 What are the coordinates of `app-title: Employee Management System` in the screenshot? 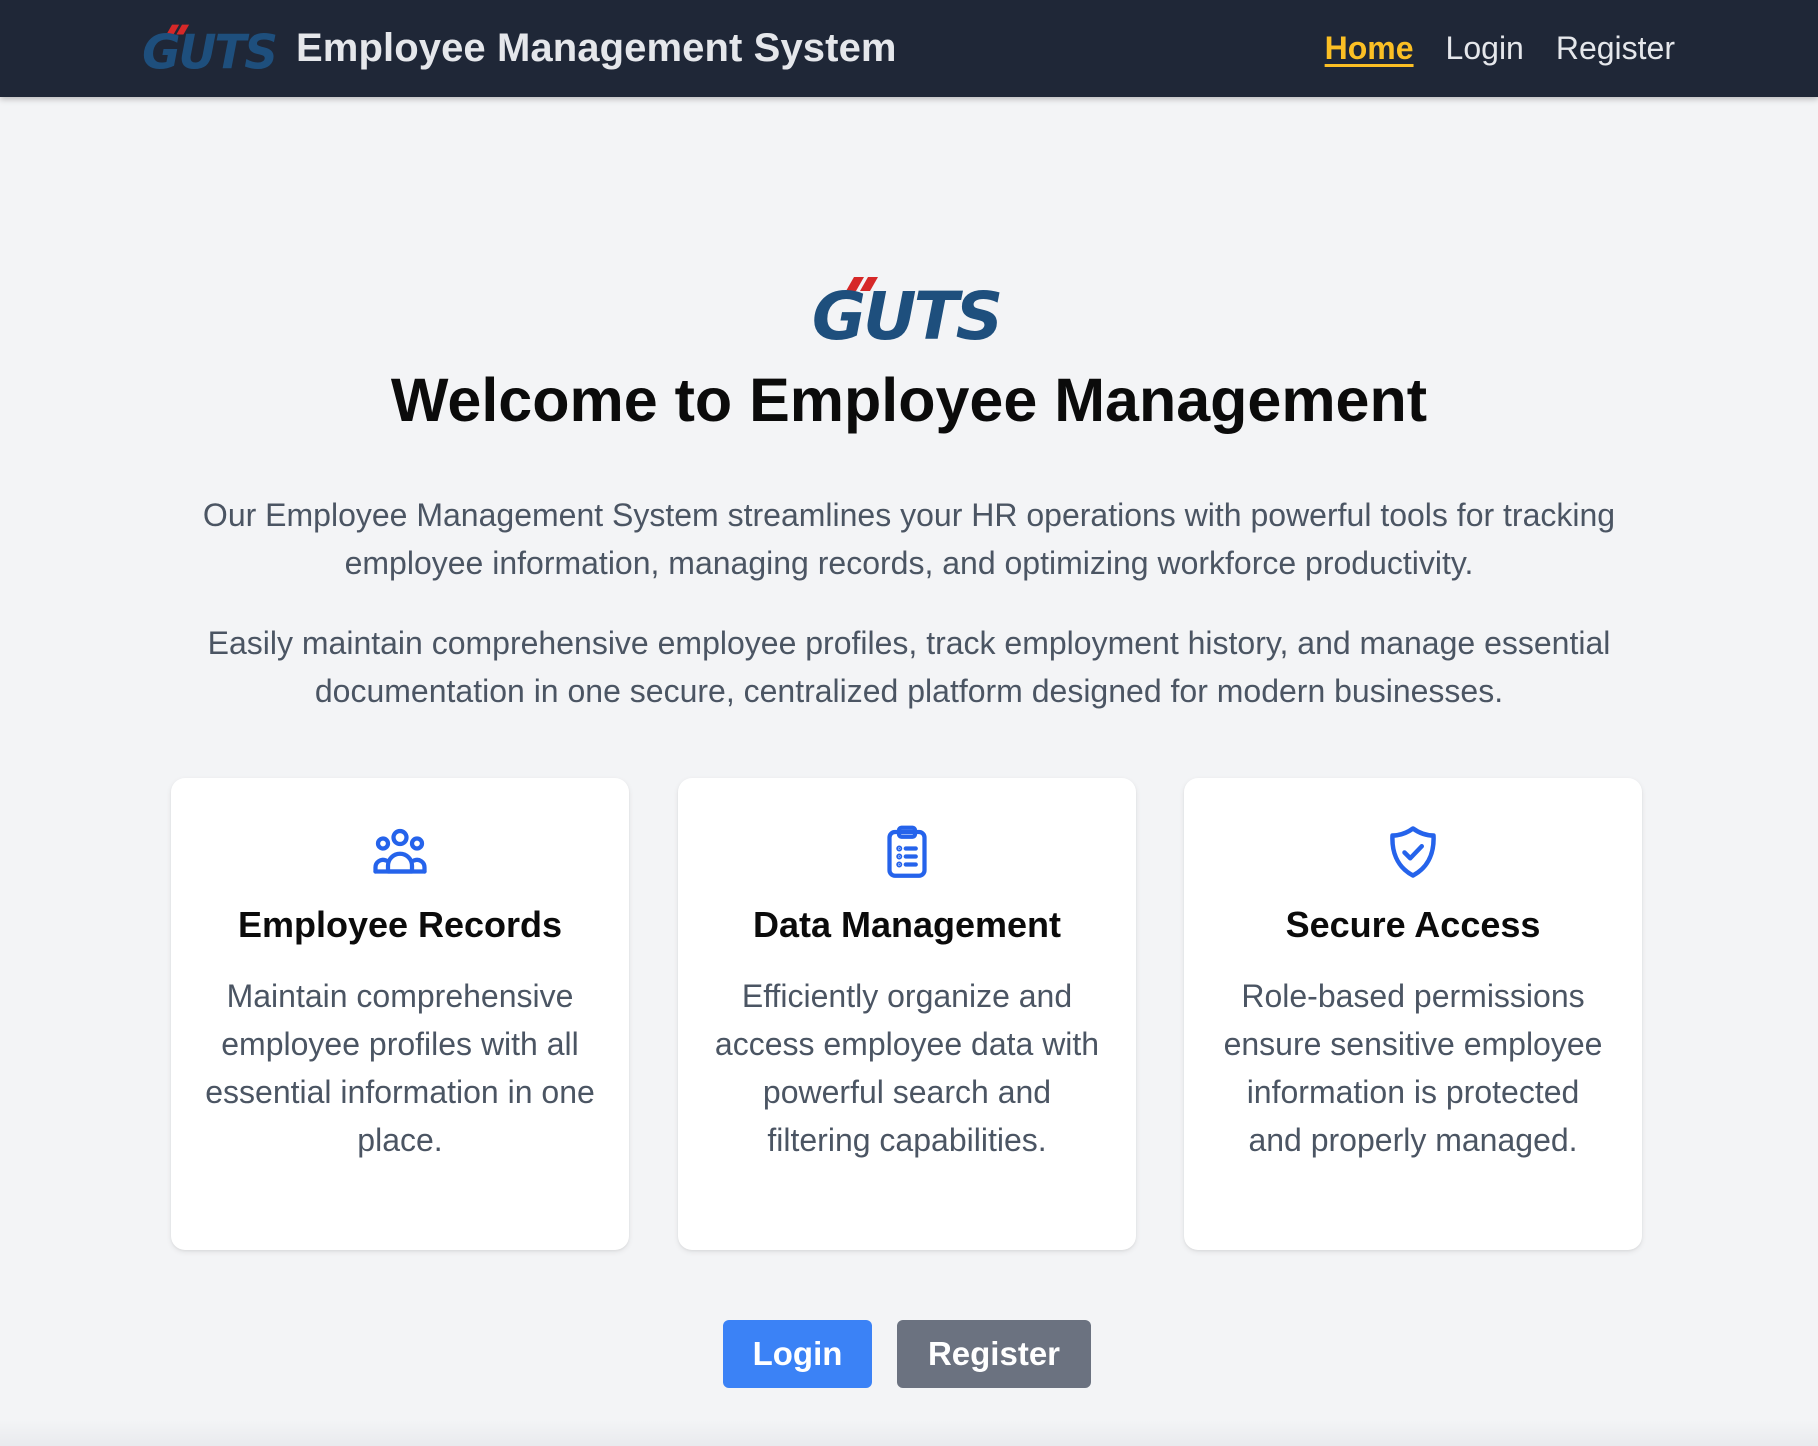 It's located at (596, 47).